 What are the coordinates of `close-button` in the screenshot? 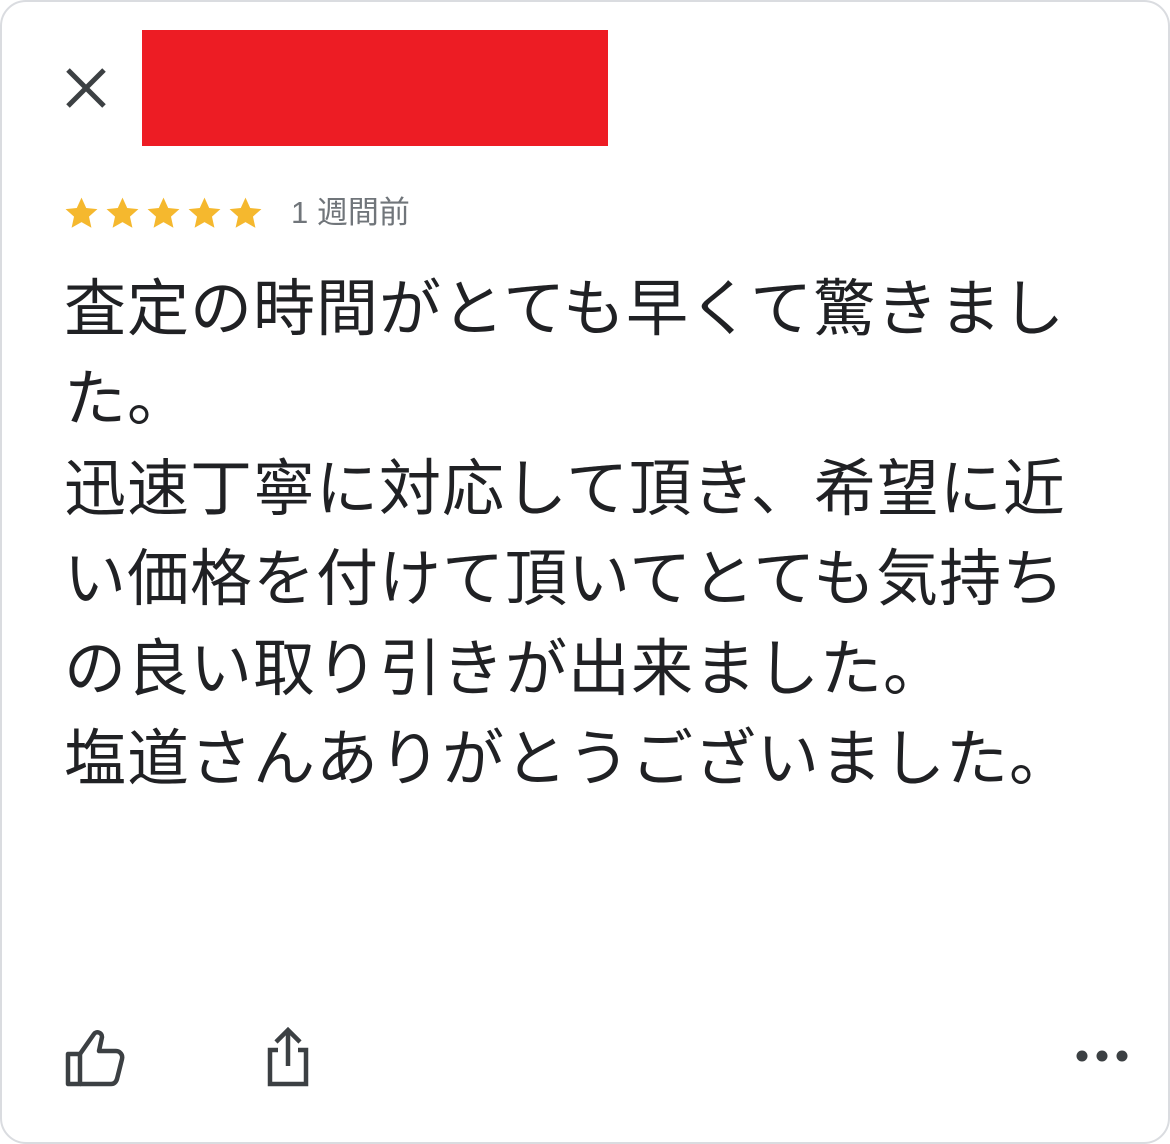 It's located at (86, 88).